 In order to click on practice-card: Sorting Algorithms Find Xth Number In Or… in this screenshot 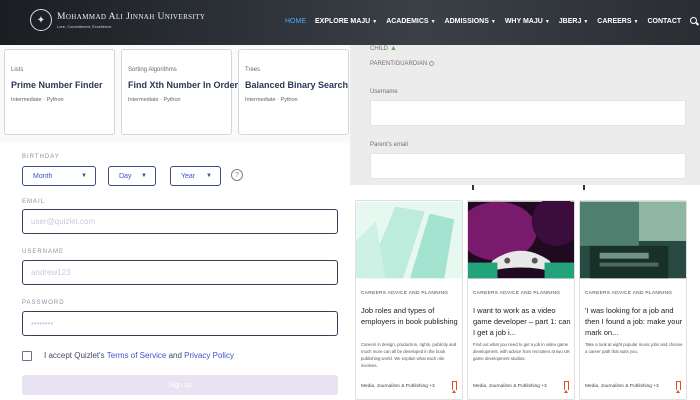, I will do `click(180, 92)`.